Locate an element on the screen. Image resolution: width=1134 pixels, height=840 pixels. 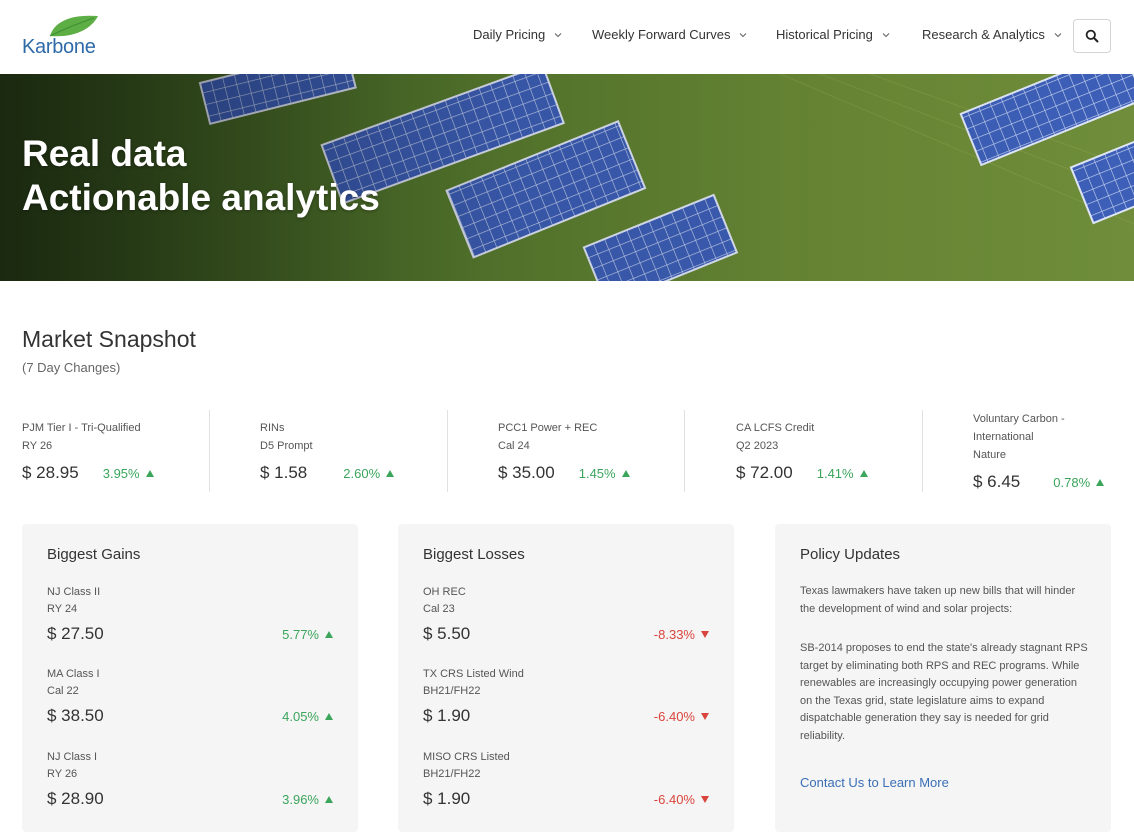
section-title: Market Snapshot is located at coordinates (109, 339).